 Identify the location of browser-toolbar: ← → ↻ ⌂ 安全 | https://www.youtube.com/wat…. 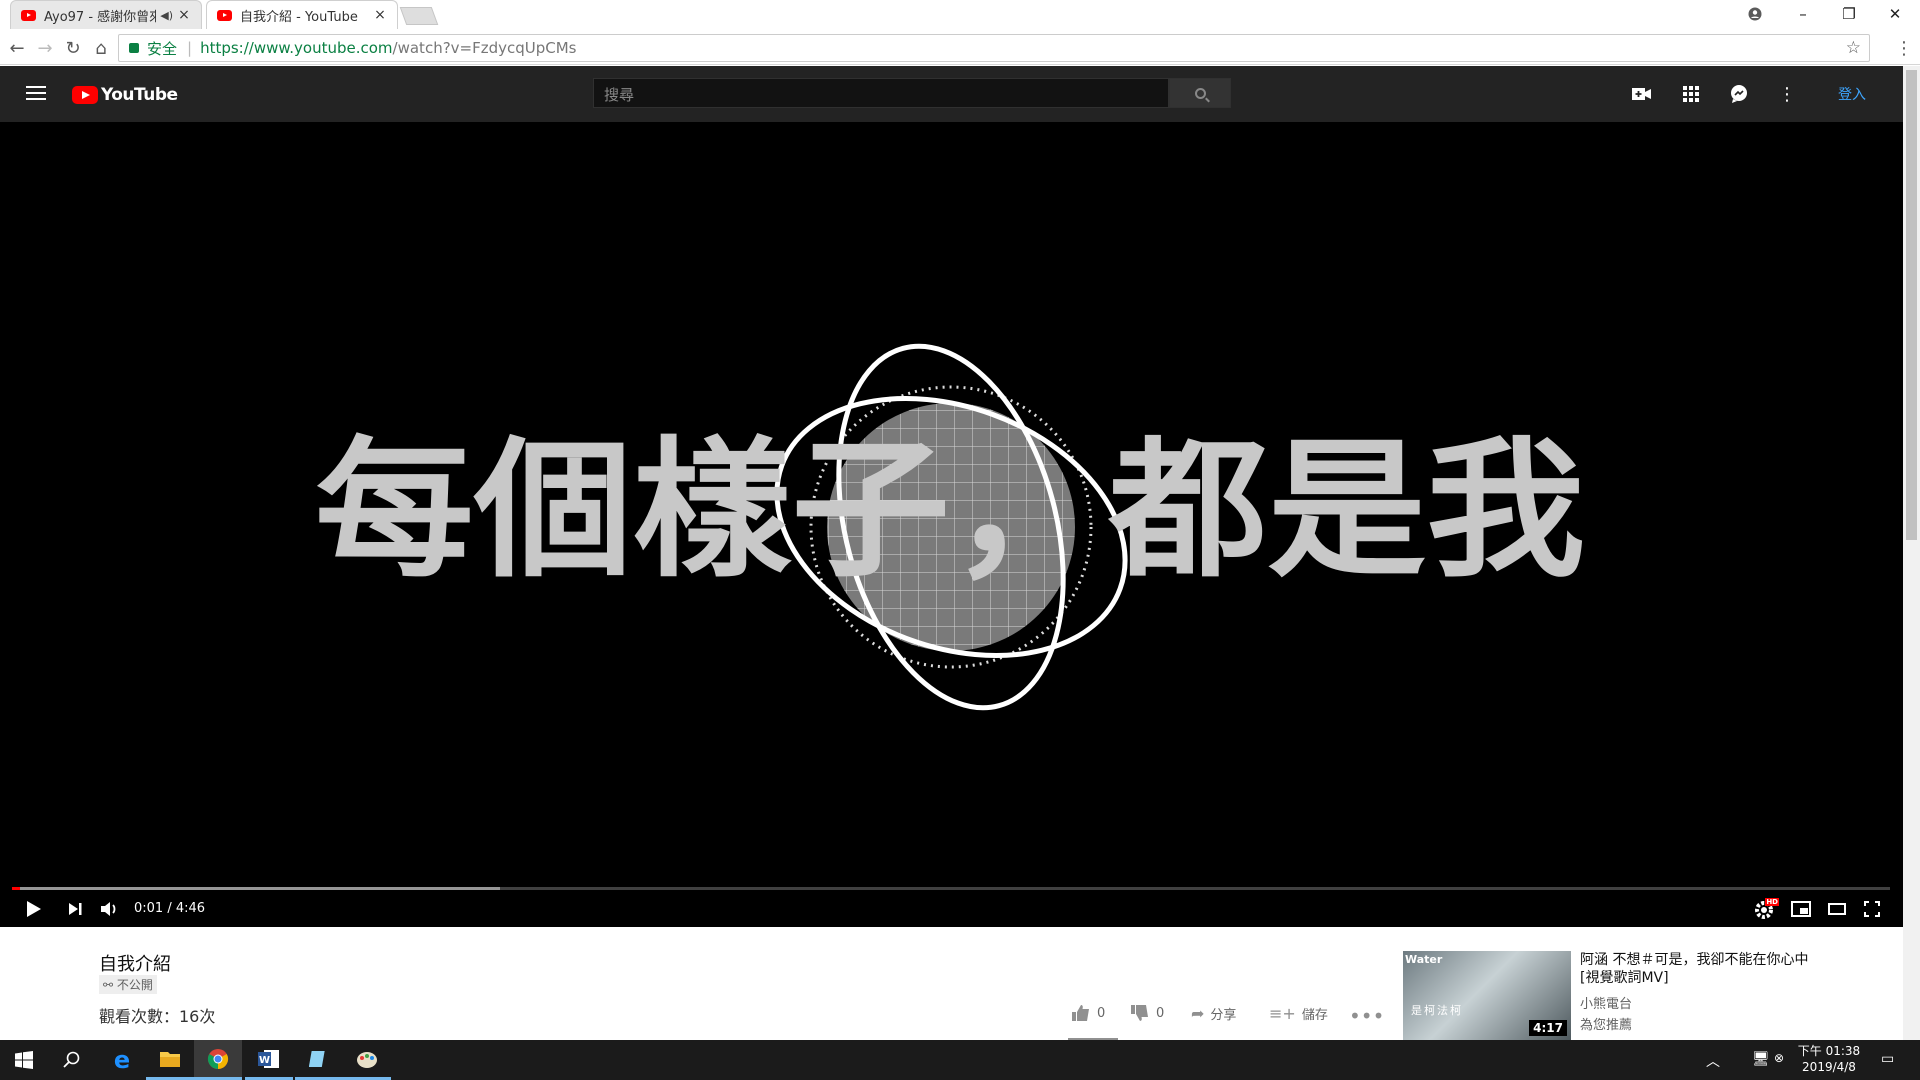
(960, 48).